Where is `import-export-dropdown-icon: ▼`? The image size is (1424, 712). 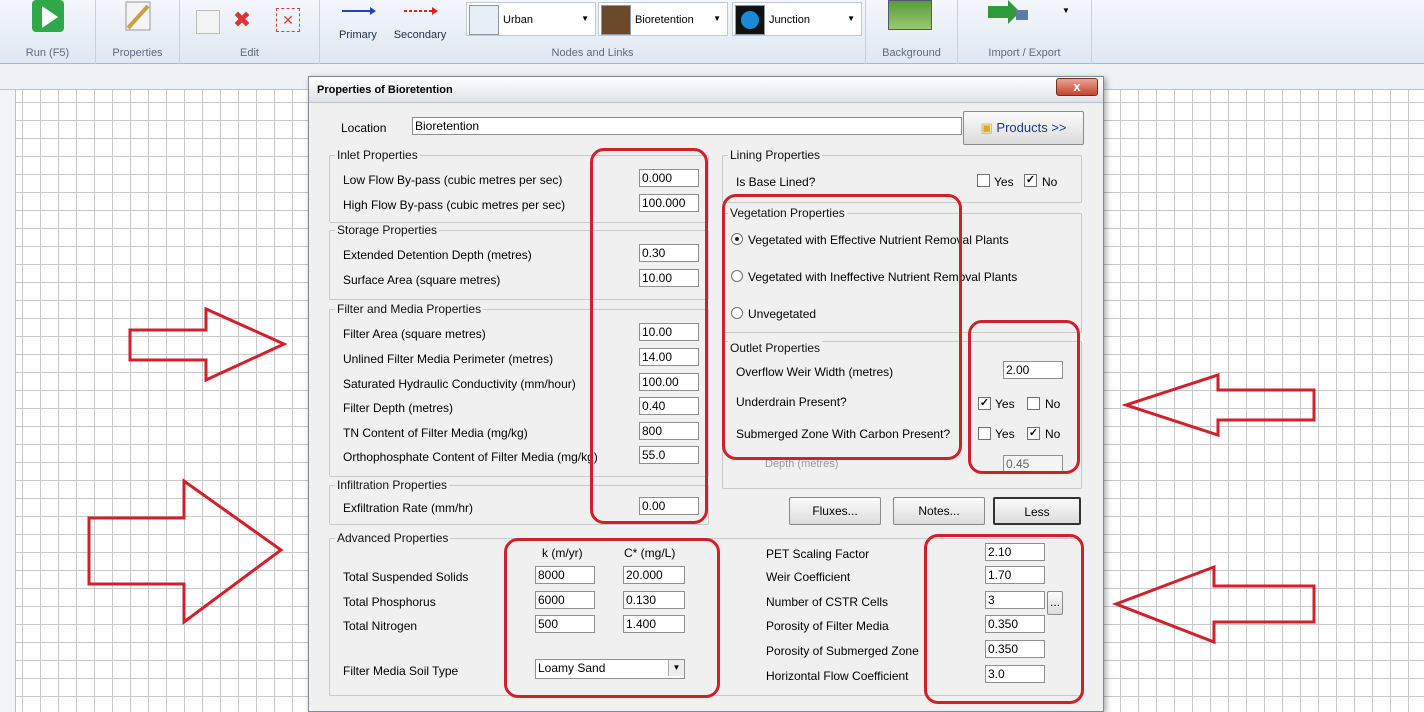
import-export-dropdown-icon: ▼ is located at coordinates (1066, 10).